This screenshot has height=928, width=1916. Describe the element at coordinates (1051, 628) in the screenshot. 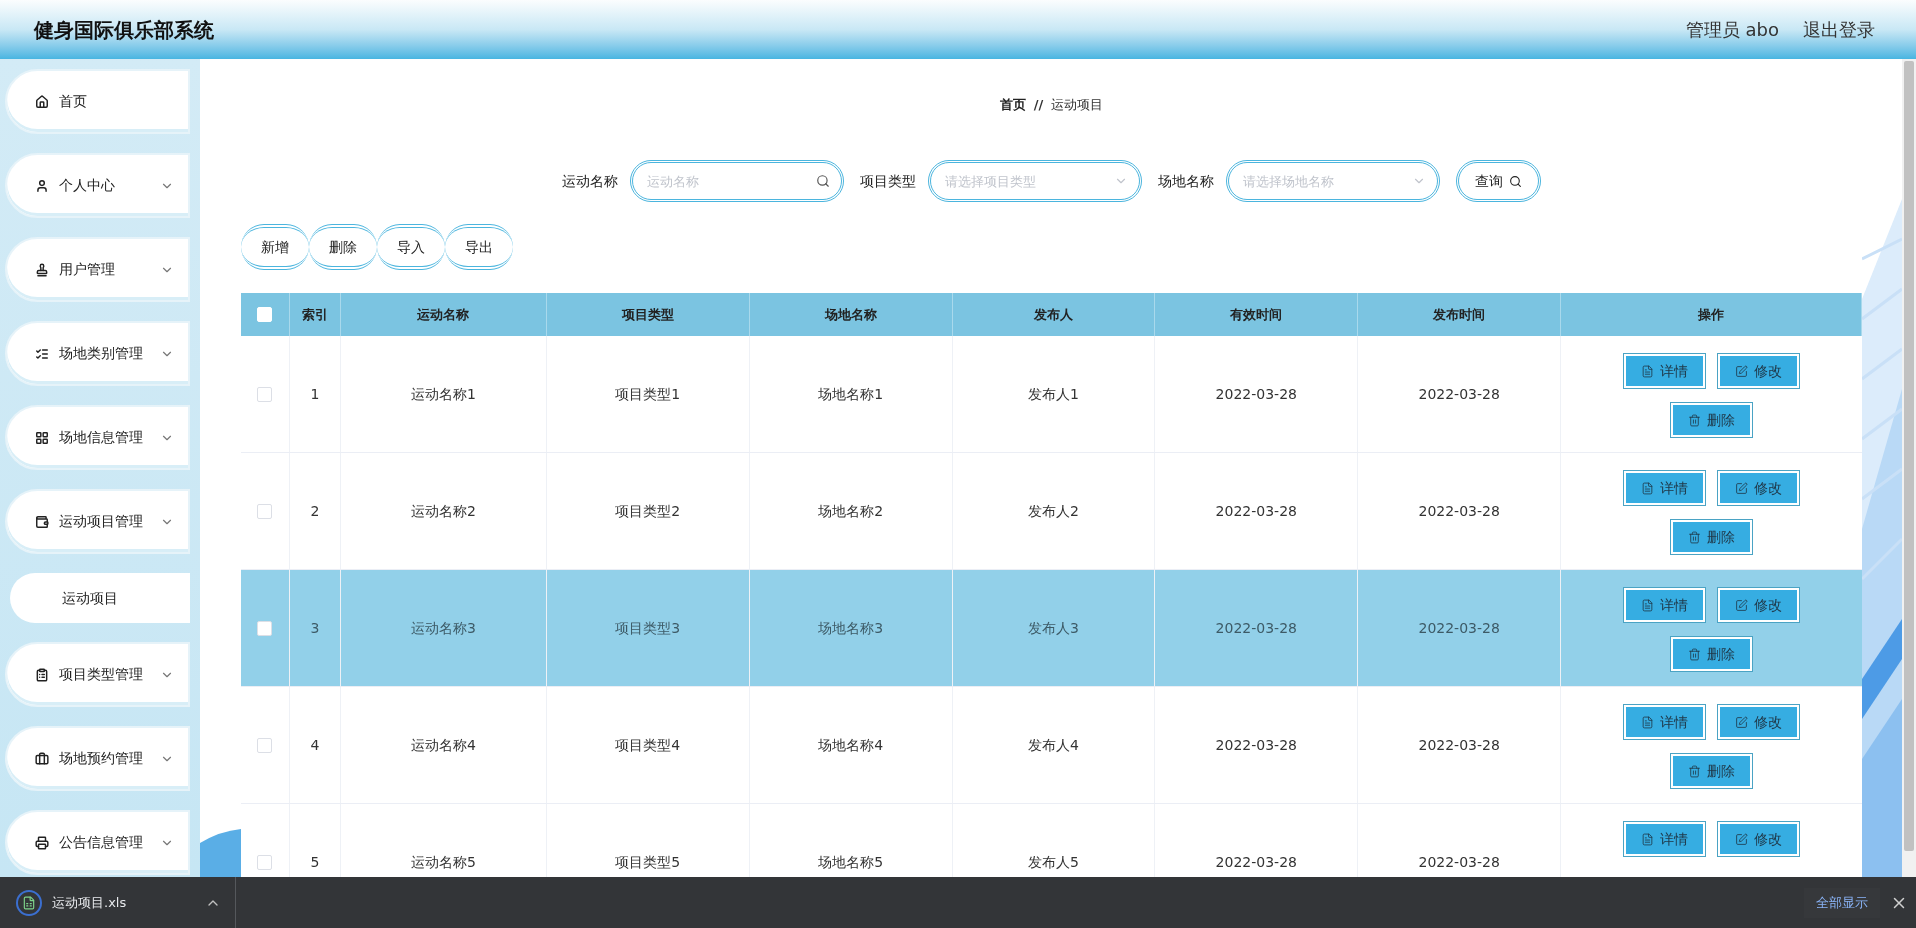

I see `table-row: 3 运动名称3 项目类型3 场地名称3 发布人3 2022-03-28 2022-03-28 详情 修改 删除` at that location.